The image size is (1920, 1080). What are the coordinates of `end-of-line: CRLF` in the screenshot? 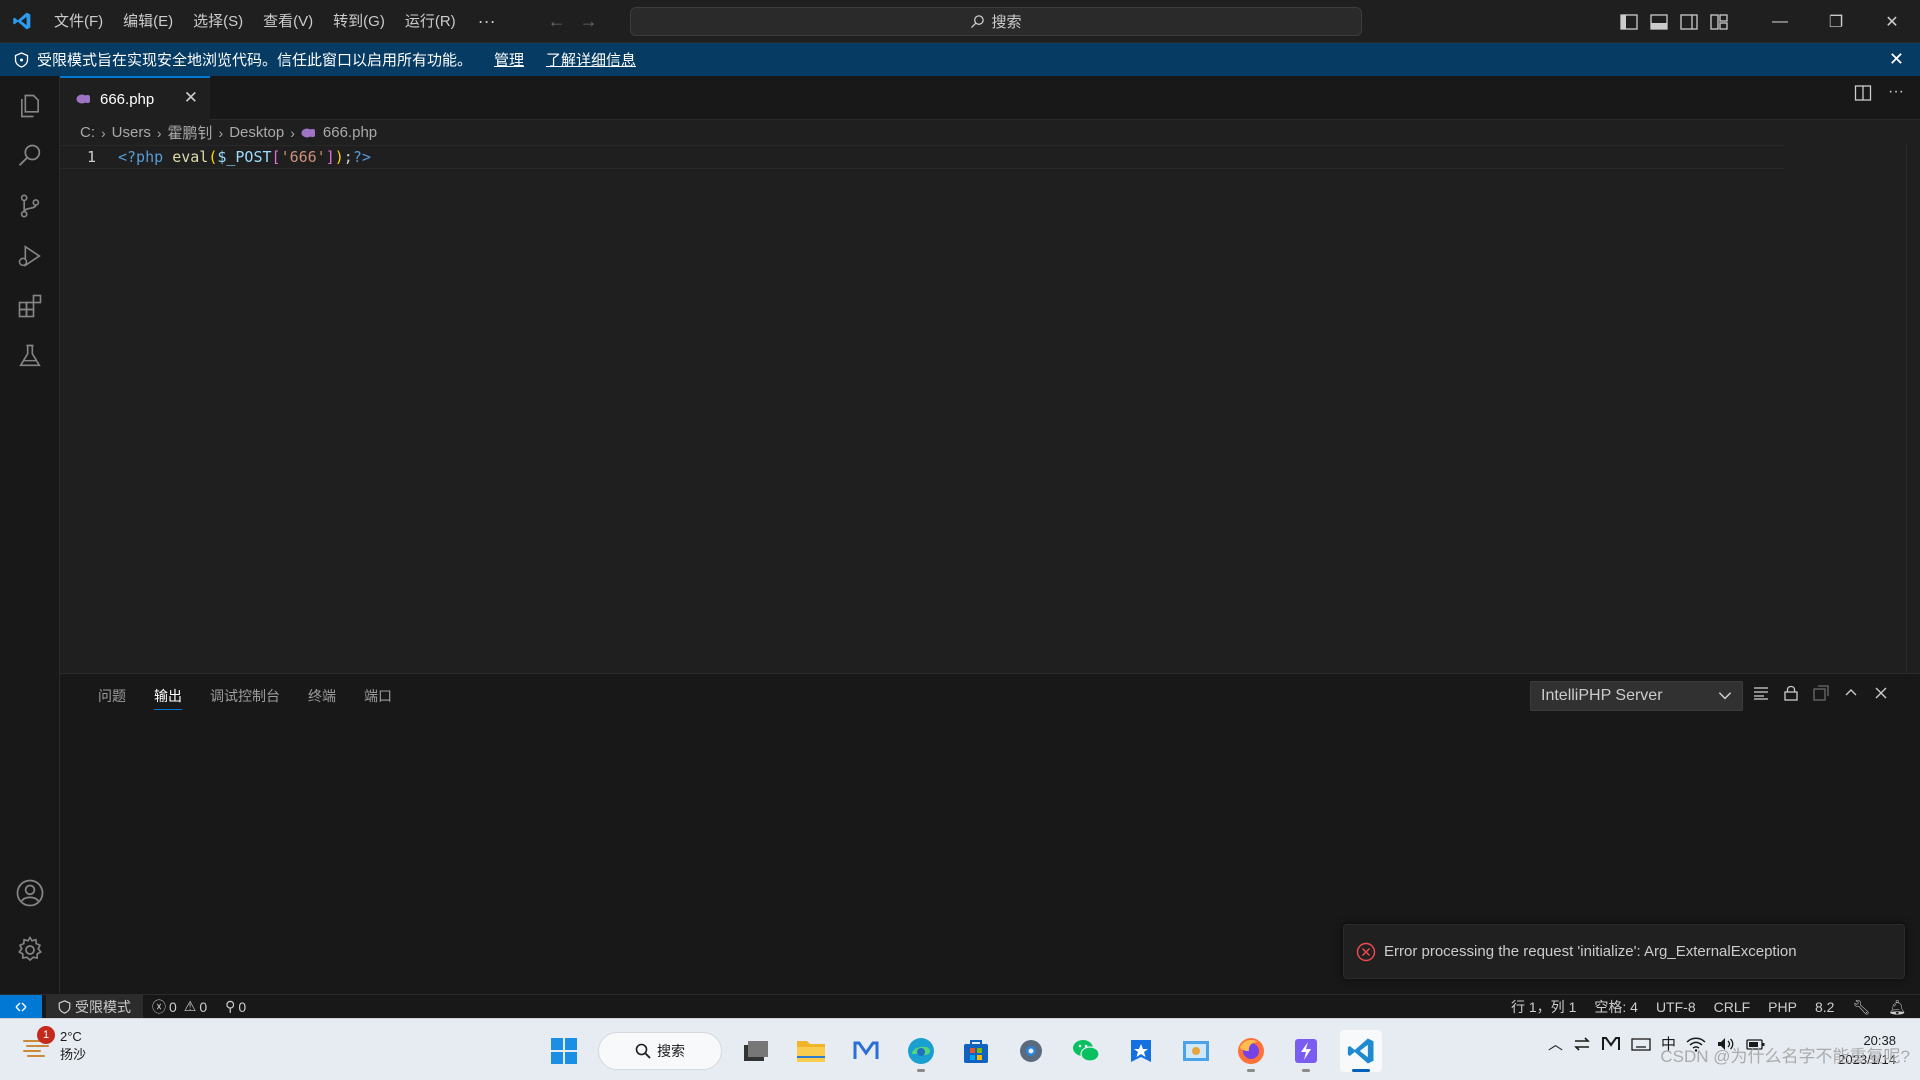 It's located at (1732, 1007).